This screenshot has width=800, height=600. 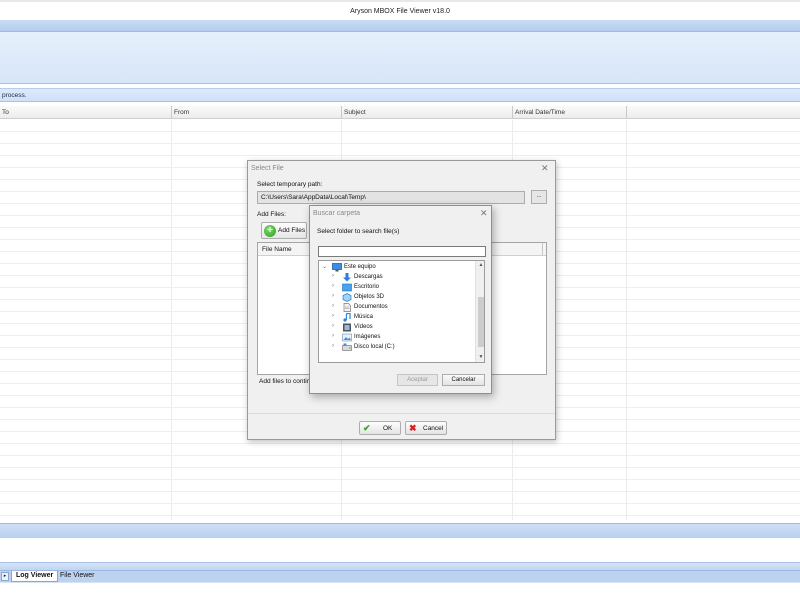 I want to click on title-bar: Aryson MBOX File Viewer v18.0, so click(x=400, y=10).